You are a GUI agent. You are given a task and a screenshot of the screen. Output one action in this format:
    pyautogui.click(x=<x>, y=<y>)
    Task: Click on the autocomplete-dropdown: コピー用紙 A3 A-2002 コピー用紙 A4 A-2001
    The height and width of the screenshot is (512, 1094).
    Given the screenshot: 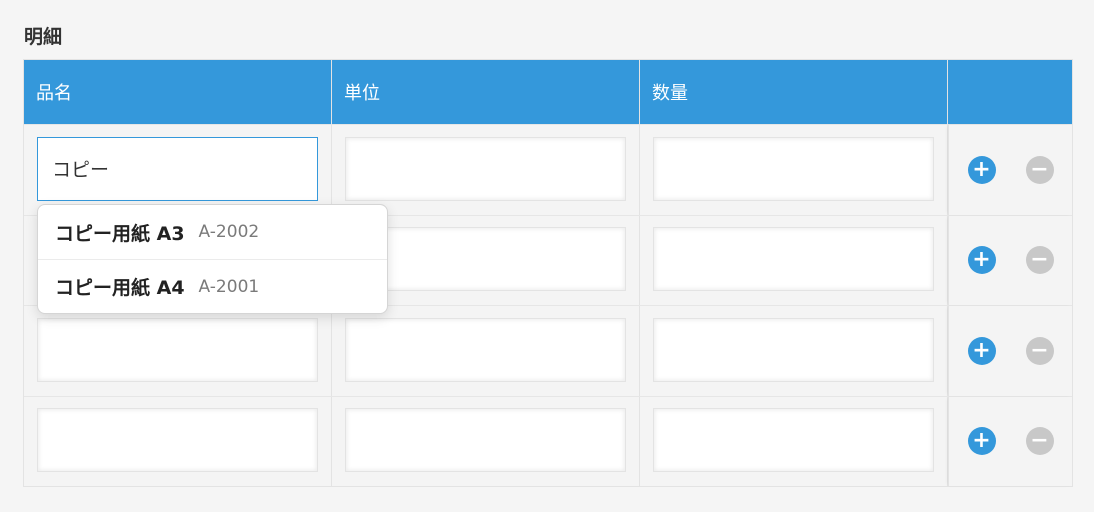 What is the action you would take?
    pyautogui.click(x=212, y=259)
    